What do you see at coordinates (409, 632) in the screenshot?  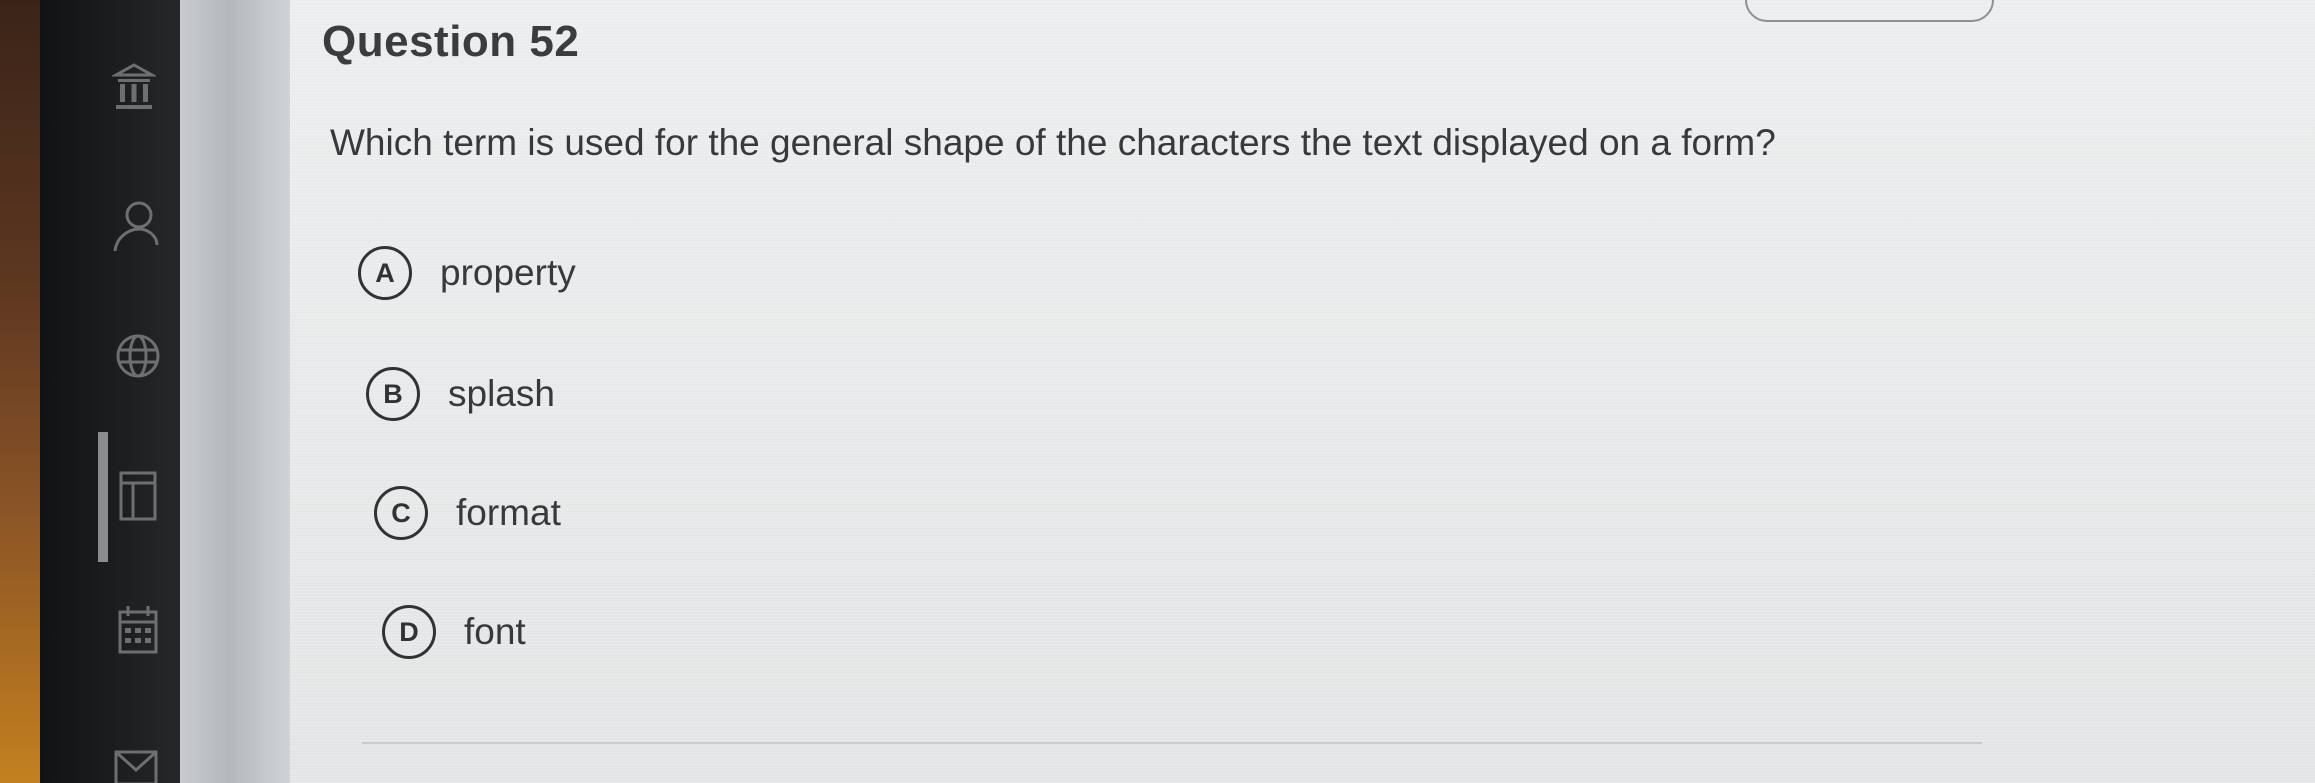 I see `option-d-letter: D` at bounding box center [409, 632].